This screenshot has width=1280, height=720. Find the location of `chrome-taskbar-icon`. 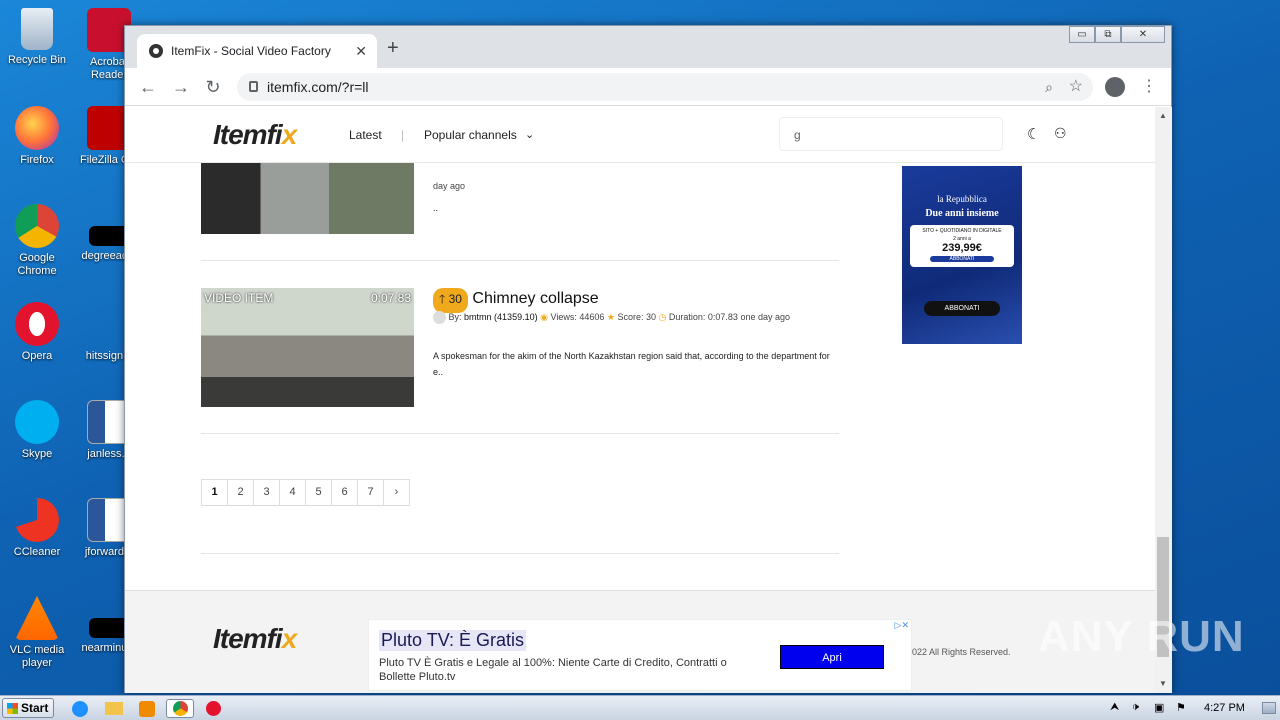

chrome-taskbar-icon is located at coordinates (180, 708).